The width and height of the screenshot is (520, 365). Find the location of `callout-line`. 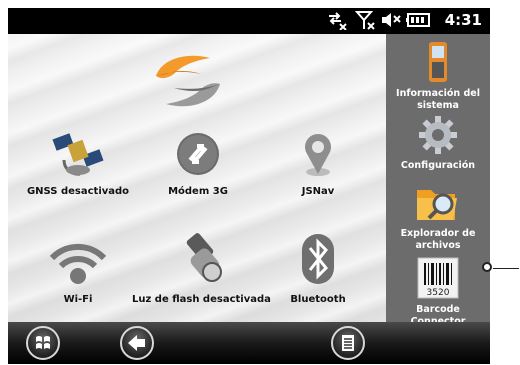

callout-line is located at coordinates (506, 268).